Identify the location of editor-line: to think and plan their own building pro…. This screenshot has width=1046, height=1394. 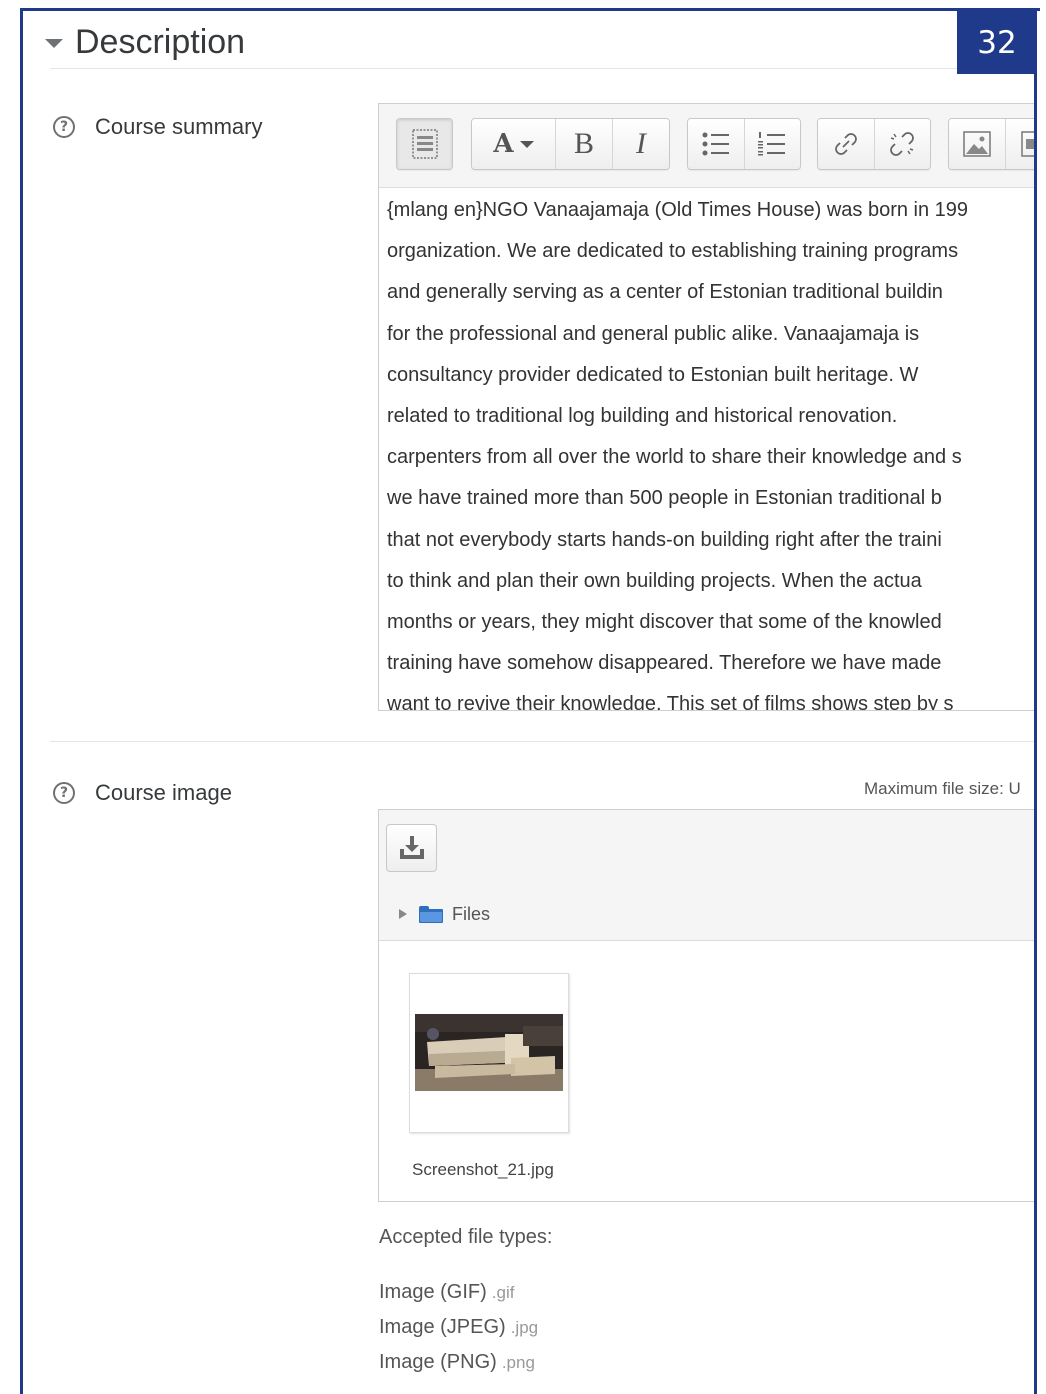
(654, 580).